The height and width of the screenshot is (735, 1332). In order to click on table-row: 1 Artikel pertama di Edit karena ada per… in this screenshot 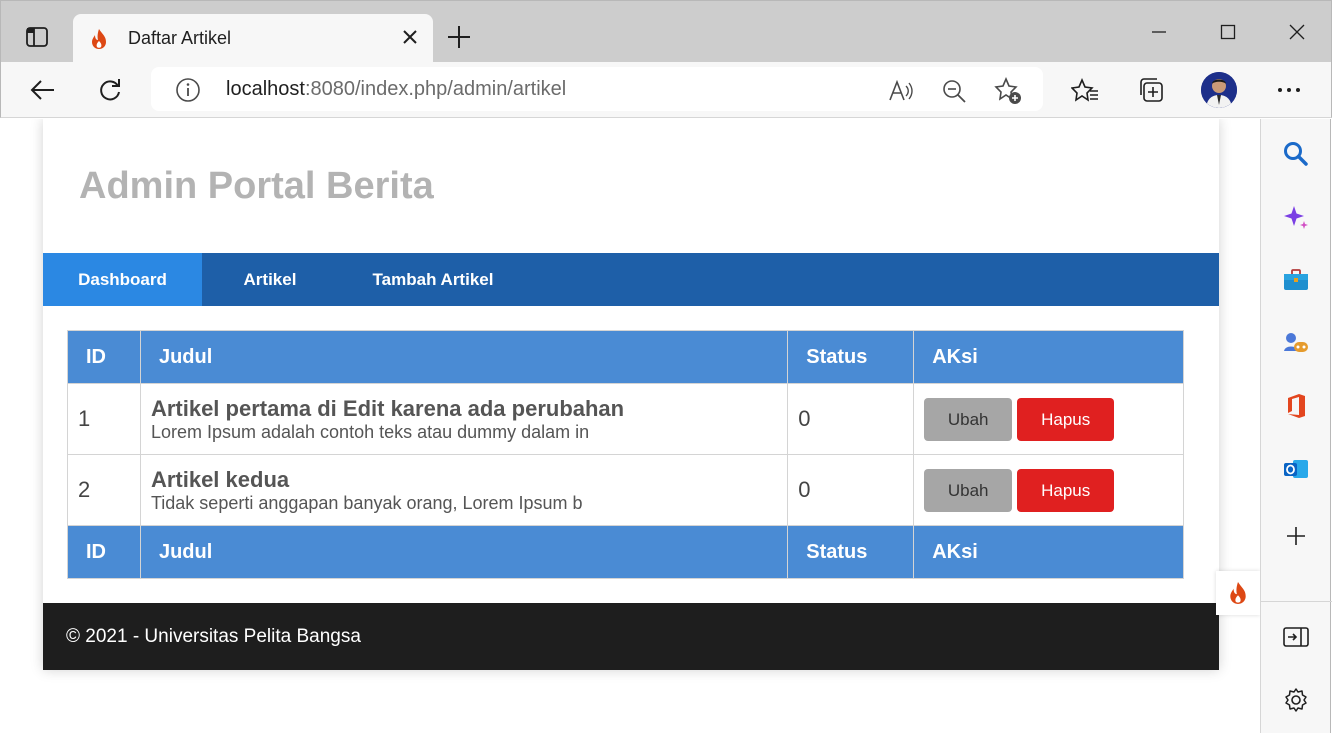, I will do `click(625, 419)`.